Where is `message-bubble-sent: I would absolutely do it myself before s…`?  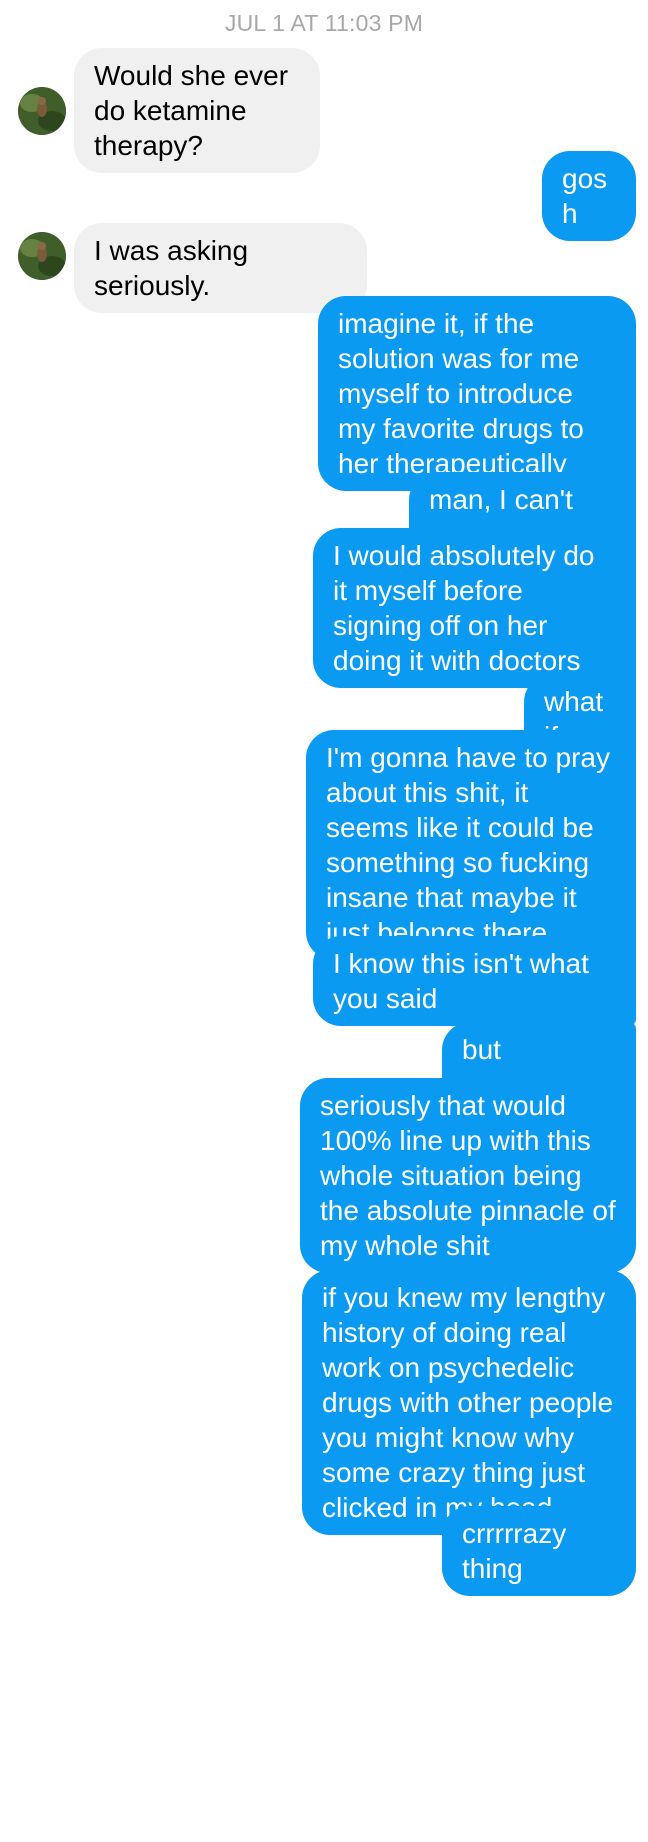 message-bubble-sent: I would absolutely do it myself before s… is located at coordinates (474, 608).